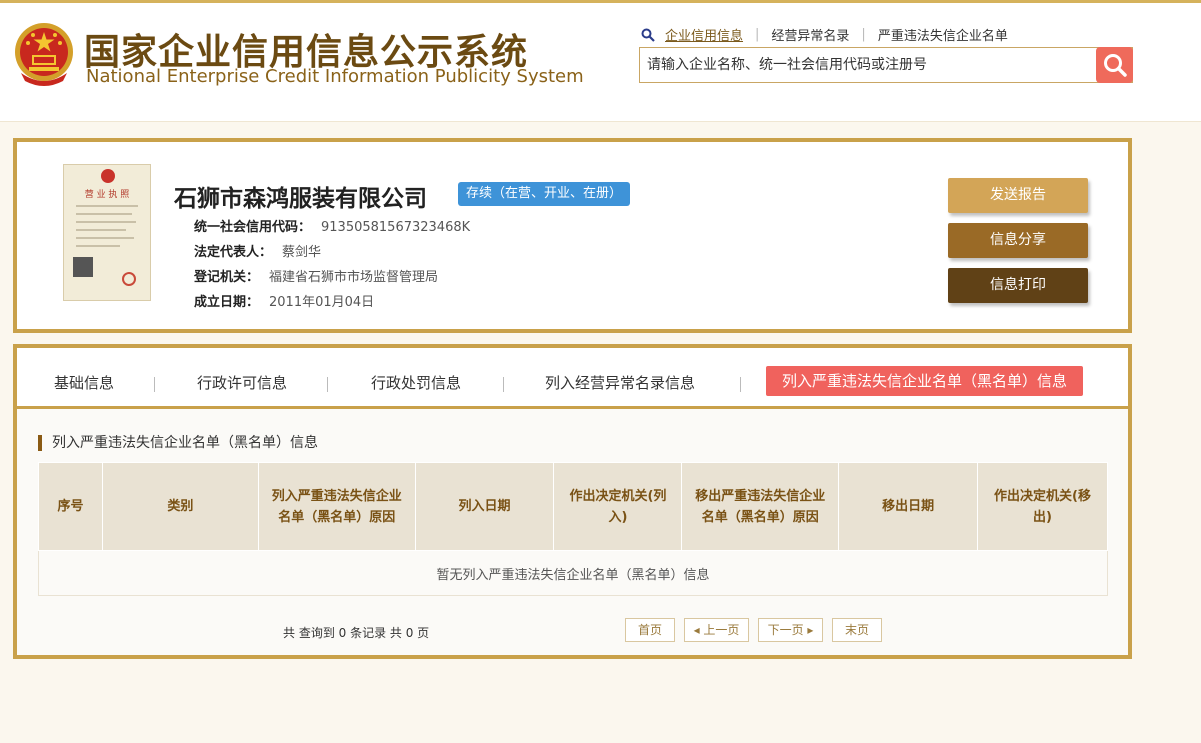  I want to click on search-input, so click(869, 65).